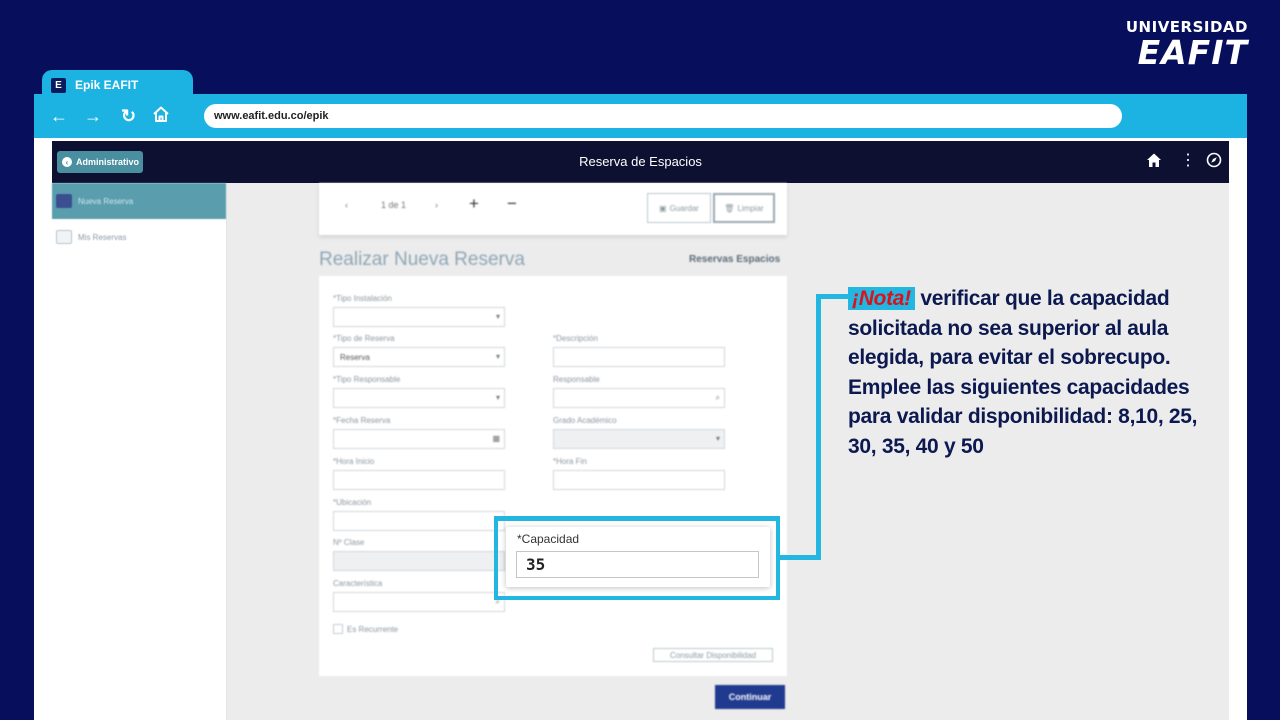  What do you see at coordinates (419, 357) in the screenshot?
I see `tipo-reserva-select: Reserva ▾` at bounding box center [419, 357].